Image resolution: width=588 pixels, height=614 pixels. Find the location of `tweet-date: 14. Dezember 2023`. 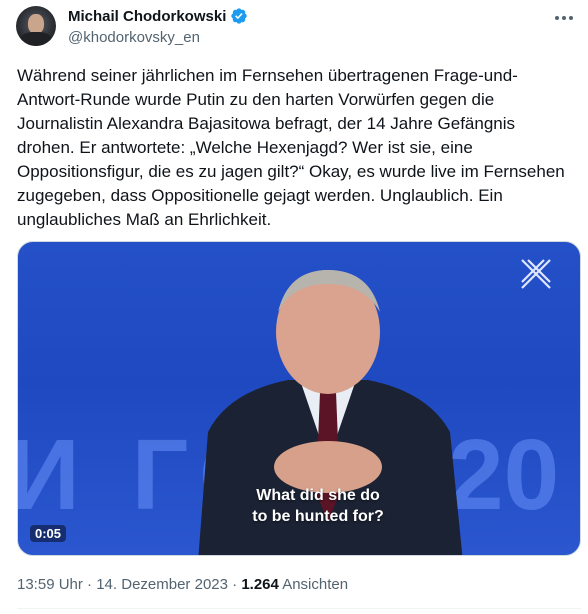

tweet-date: 14. Dezember 2023 is located at coordinates (162, 584).